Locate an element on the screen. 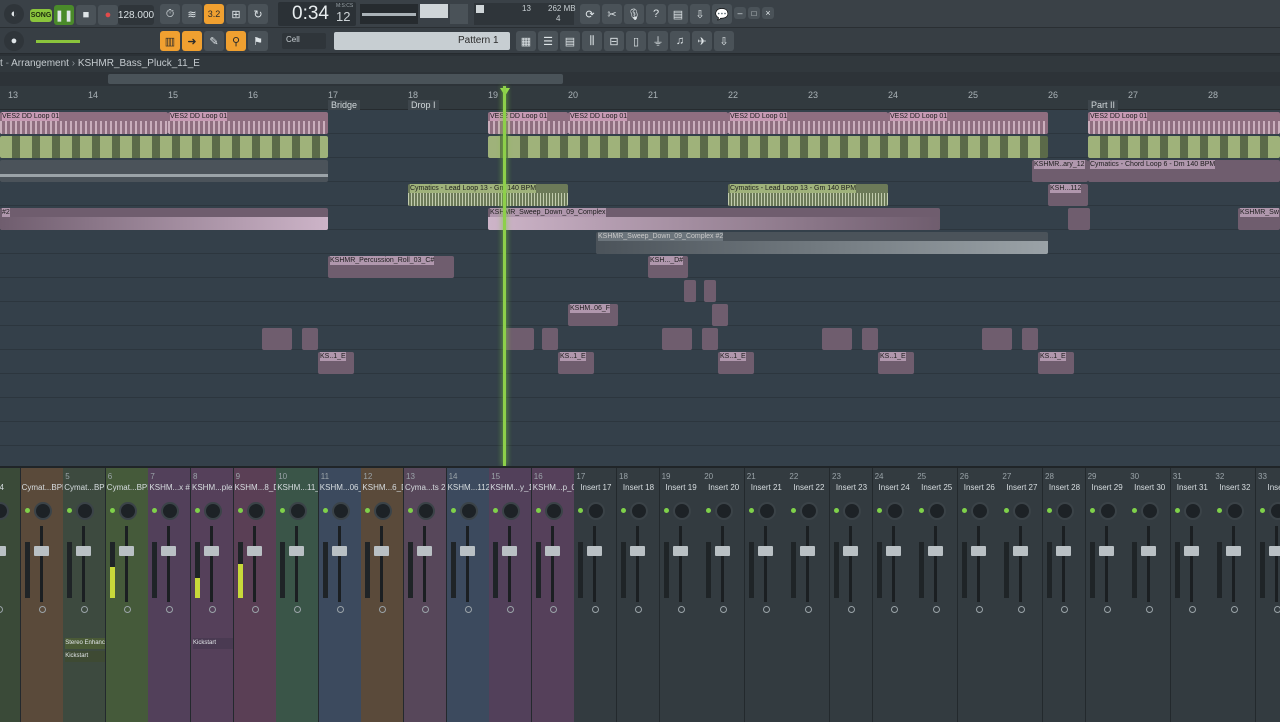  breadcrumb-item-0: t is located at coordinates (1, 63).